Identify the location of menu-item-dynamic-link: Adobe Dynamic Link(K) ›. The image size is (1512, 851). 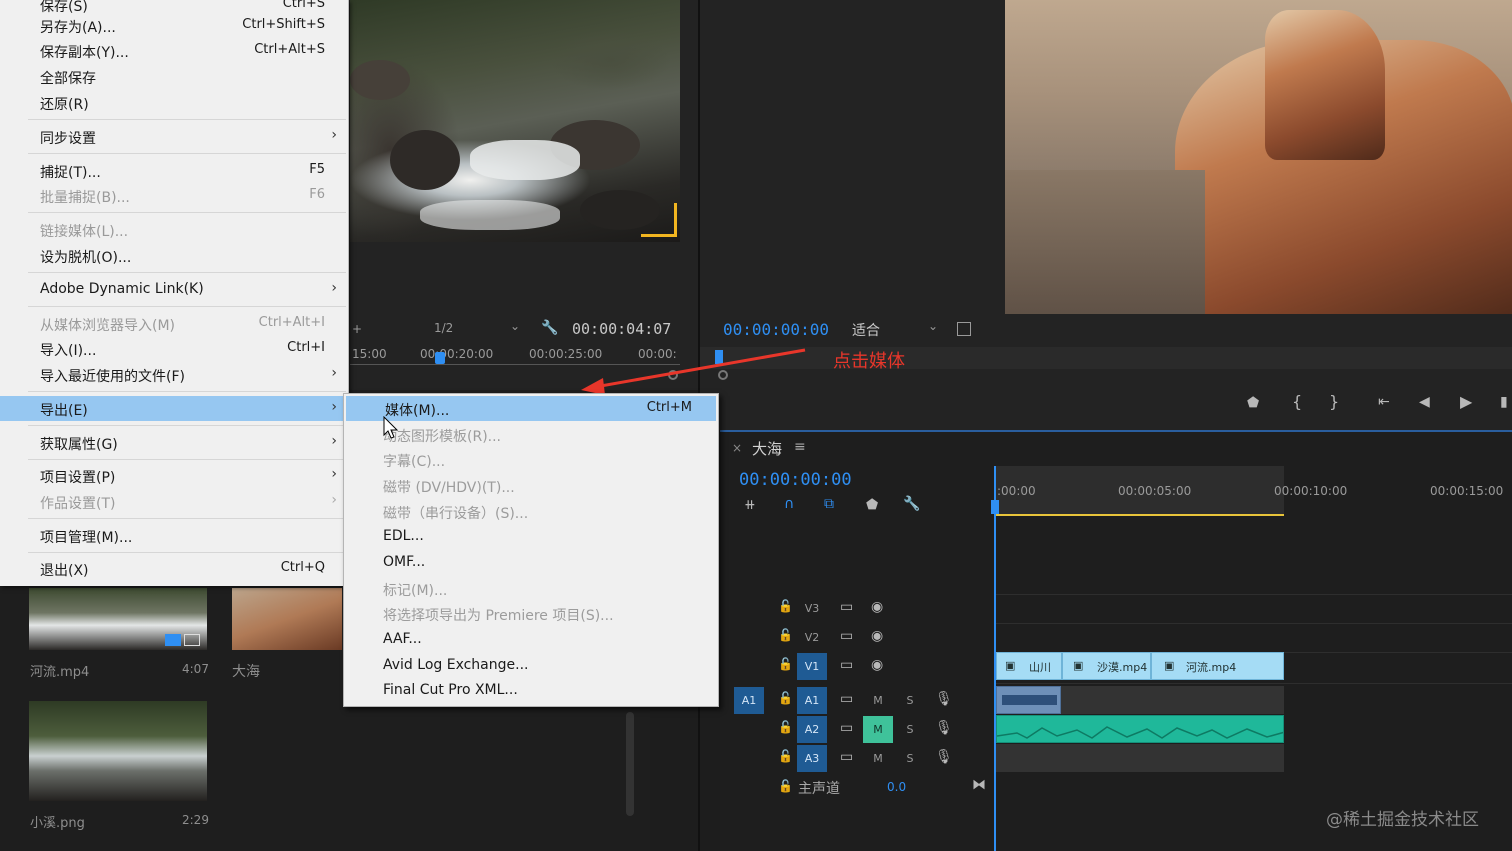
(174, 289).